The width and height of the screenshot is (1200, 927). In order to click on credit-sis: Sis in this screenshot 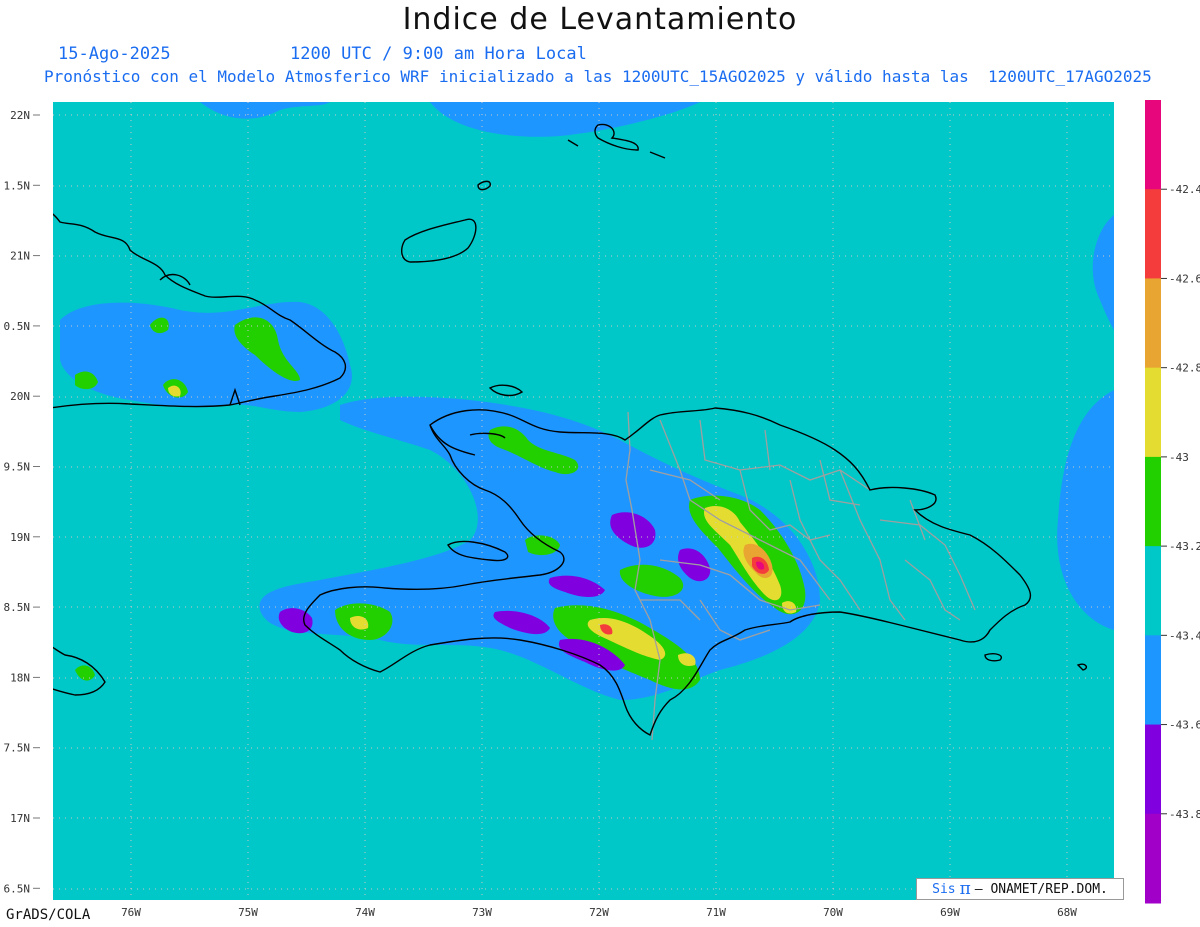, I will do `click(944, 889)`.